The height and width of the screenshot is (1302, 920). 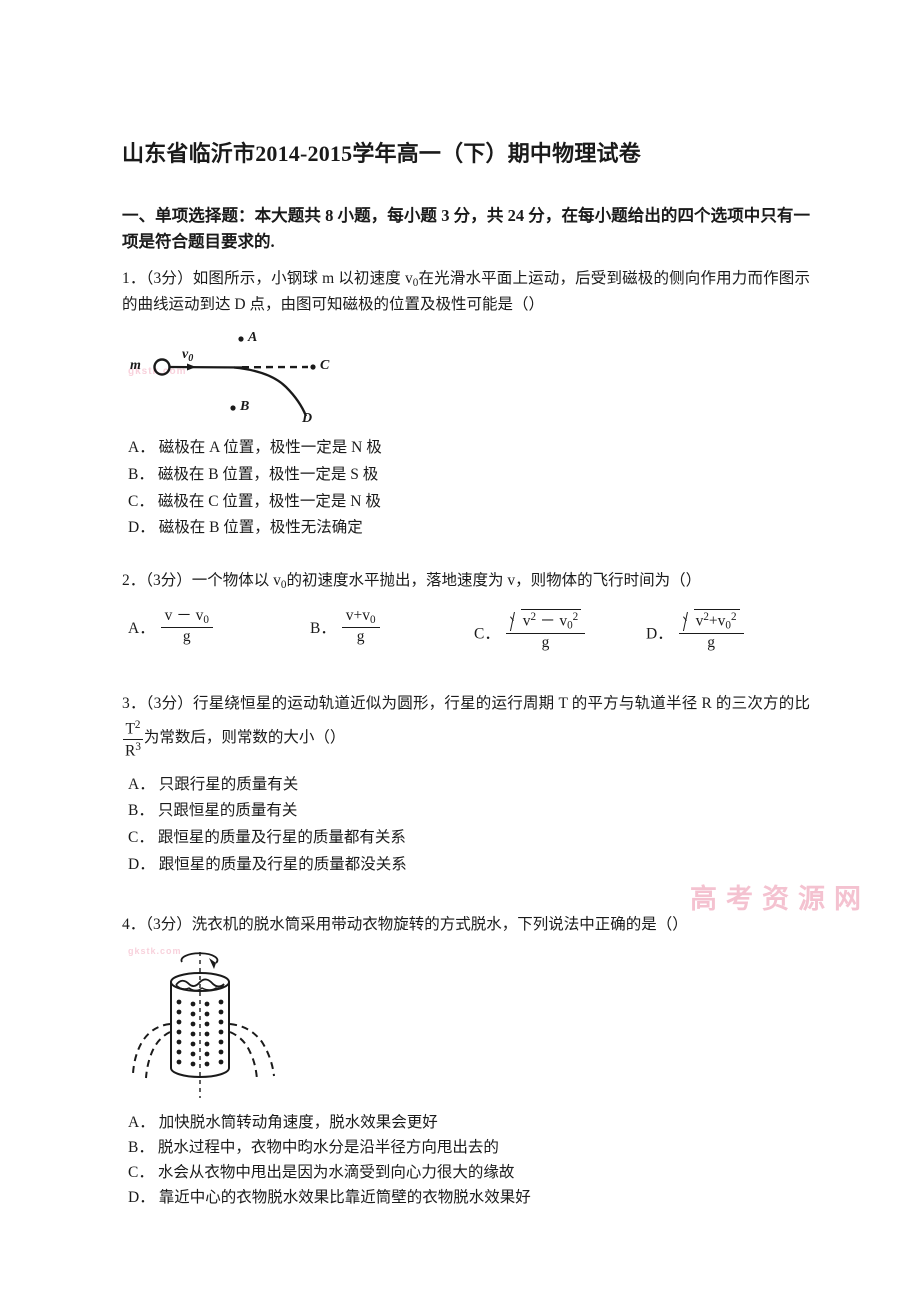 I want to click on figure-label-m: m, so click(x=135, y=366).